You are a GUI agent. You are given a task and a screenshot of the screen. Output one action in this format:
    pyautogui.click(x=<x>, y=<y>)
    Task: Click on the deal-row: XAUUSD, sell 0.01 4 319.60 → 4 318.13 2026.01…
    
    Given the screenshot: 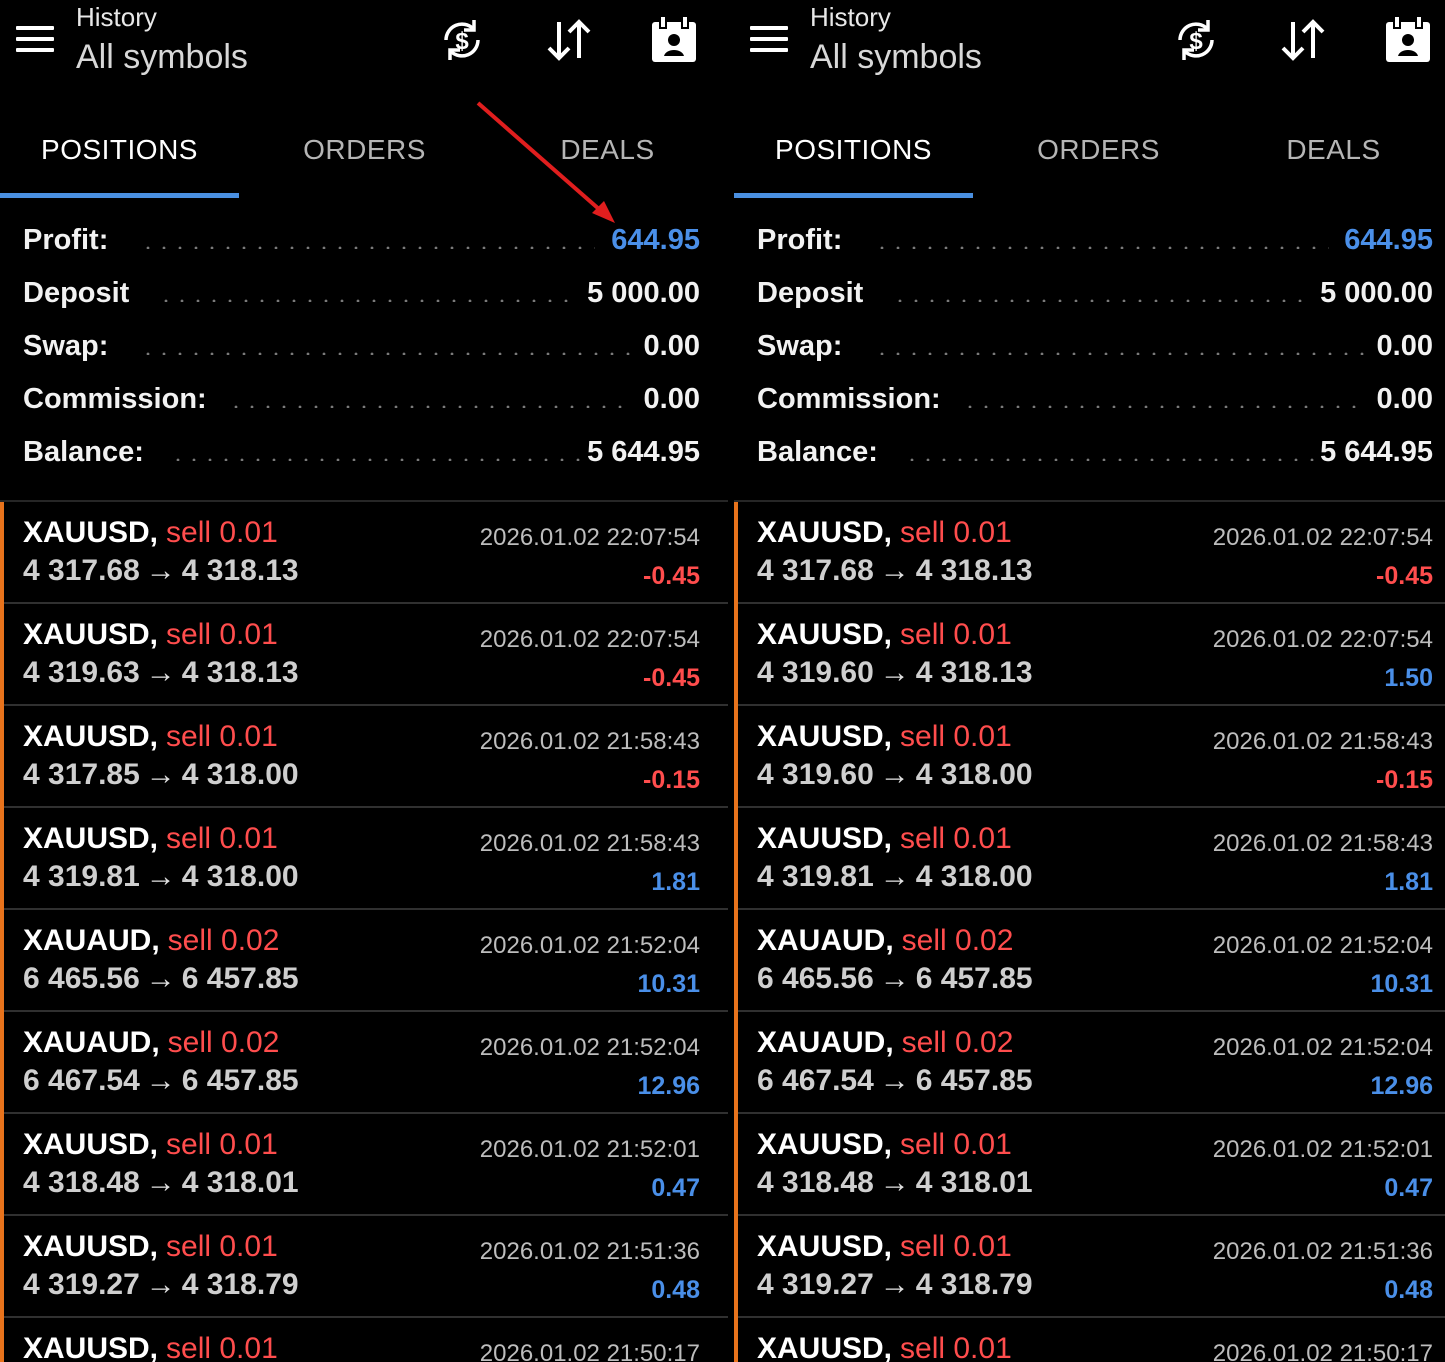 What is the action you would take?
    pyautogui.click(x=1089, y=655)
    